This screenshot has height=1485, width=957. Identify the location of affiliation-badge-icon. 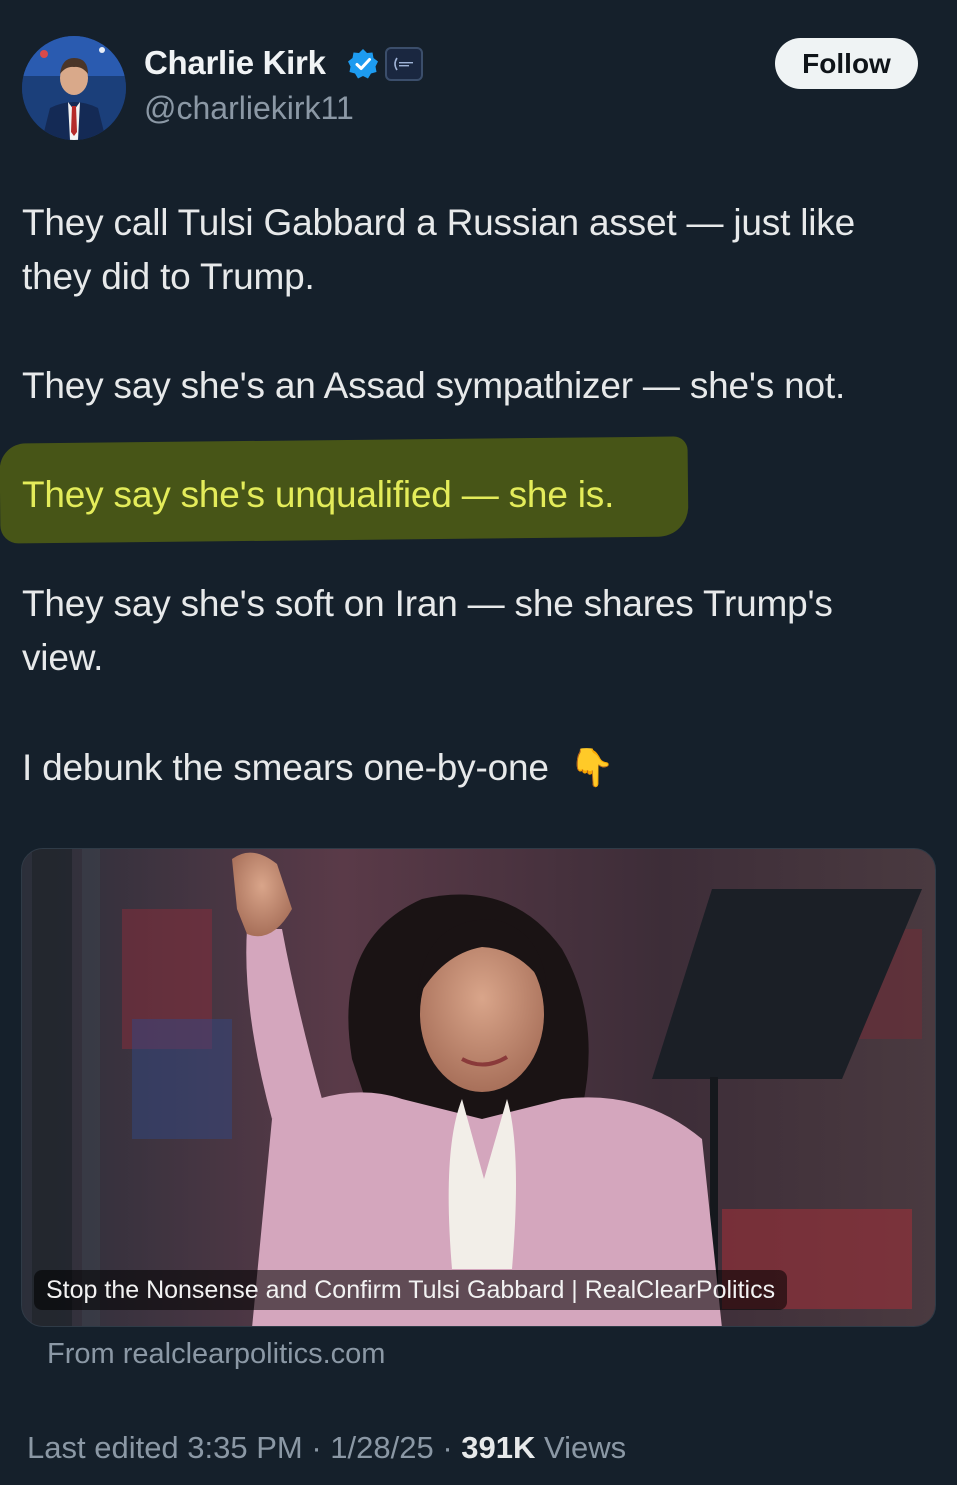
(404, 64).